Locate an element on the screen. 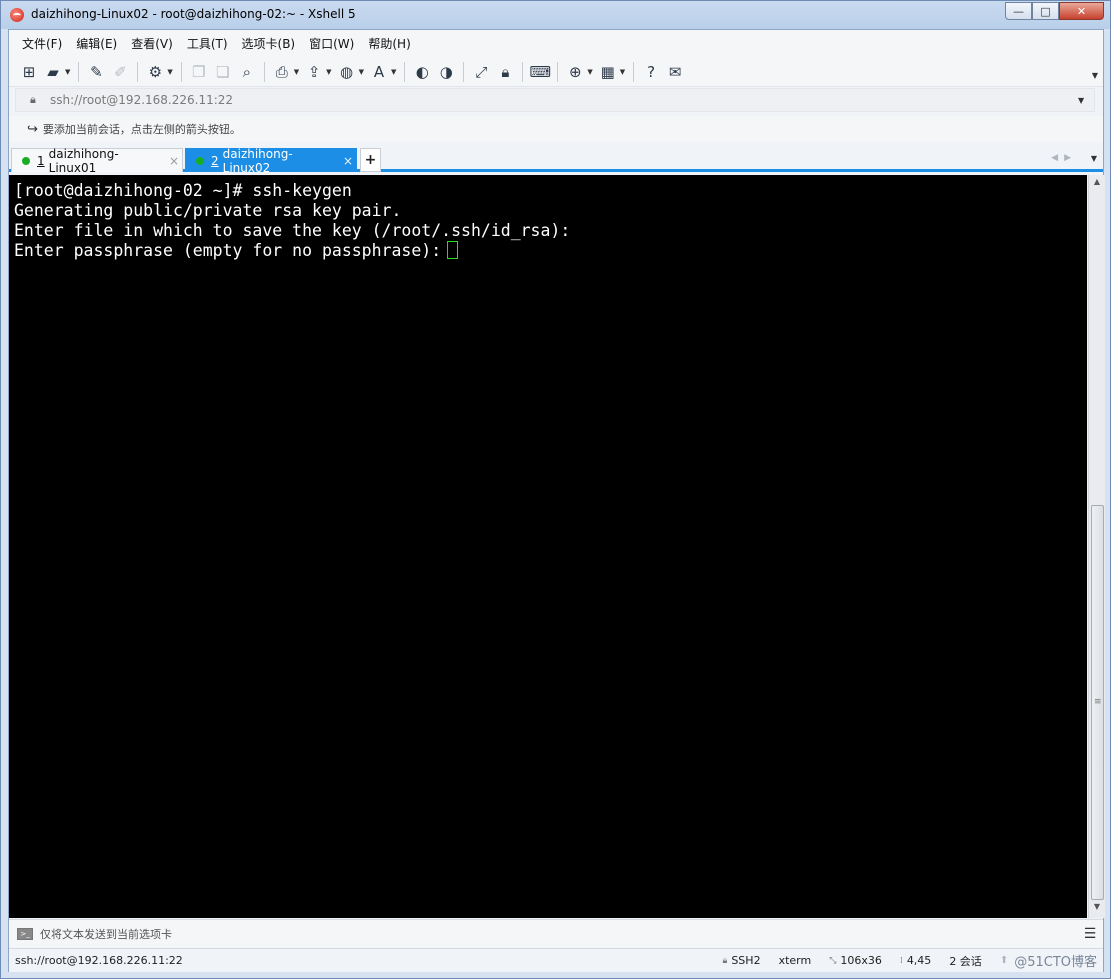 Image resolution: width=1111 pixels, height=979 pixels. watermark: @51CTO博客 is located at coordinates (1055, 962).